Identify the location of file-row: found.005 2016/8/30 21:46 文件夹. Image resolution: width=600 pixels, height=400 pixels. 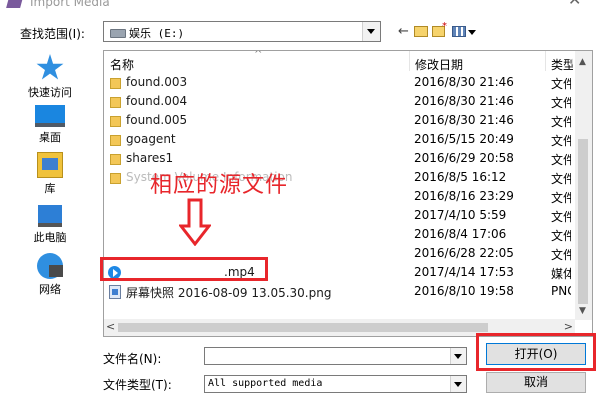
(339, 121).